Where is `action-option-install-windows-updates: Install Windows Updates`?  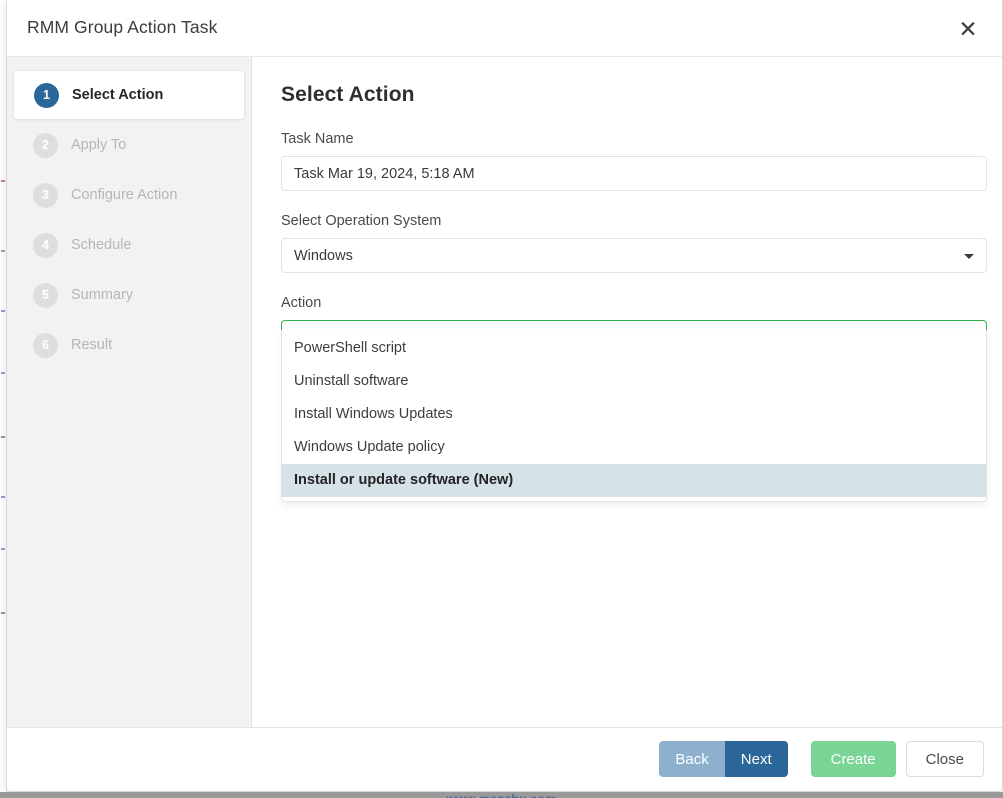 action-option-install-windows-updates: Install Windows Updates is located at coordinates (634, 414).